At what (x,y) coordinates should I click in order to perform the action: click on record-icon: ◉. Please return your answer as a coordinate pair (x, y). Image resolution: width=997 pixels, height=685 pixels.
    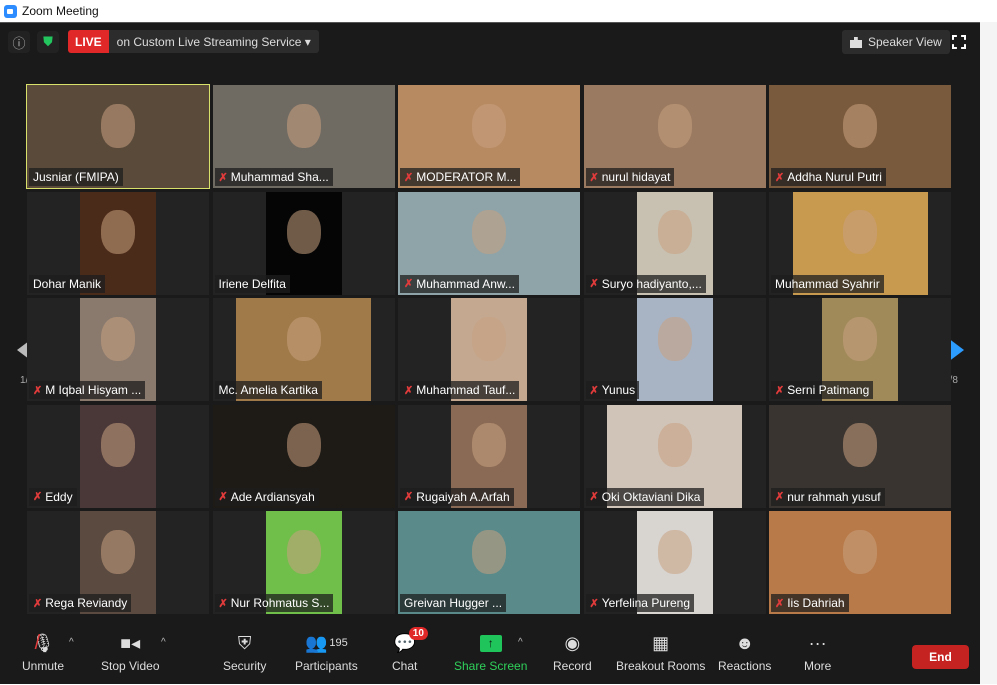
    Looking at the image, I should click on (572, 642).